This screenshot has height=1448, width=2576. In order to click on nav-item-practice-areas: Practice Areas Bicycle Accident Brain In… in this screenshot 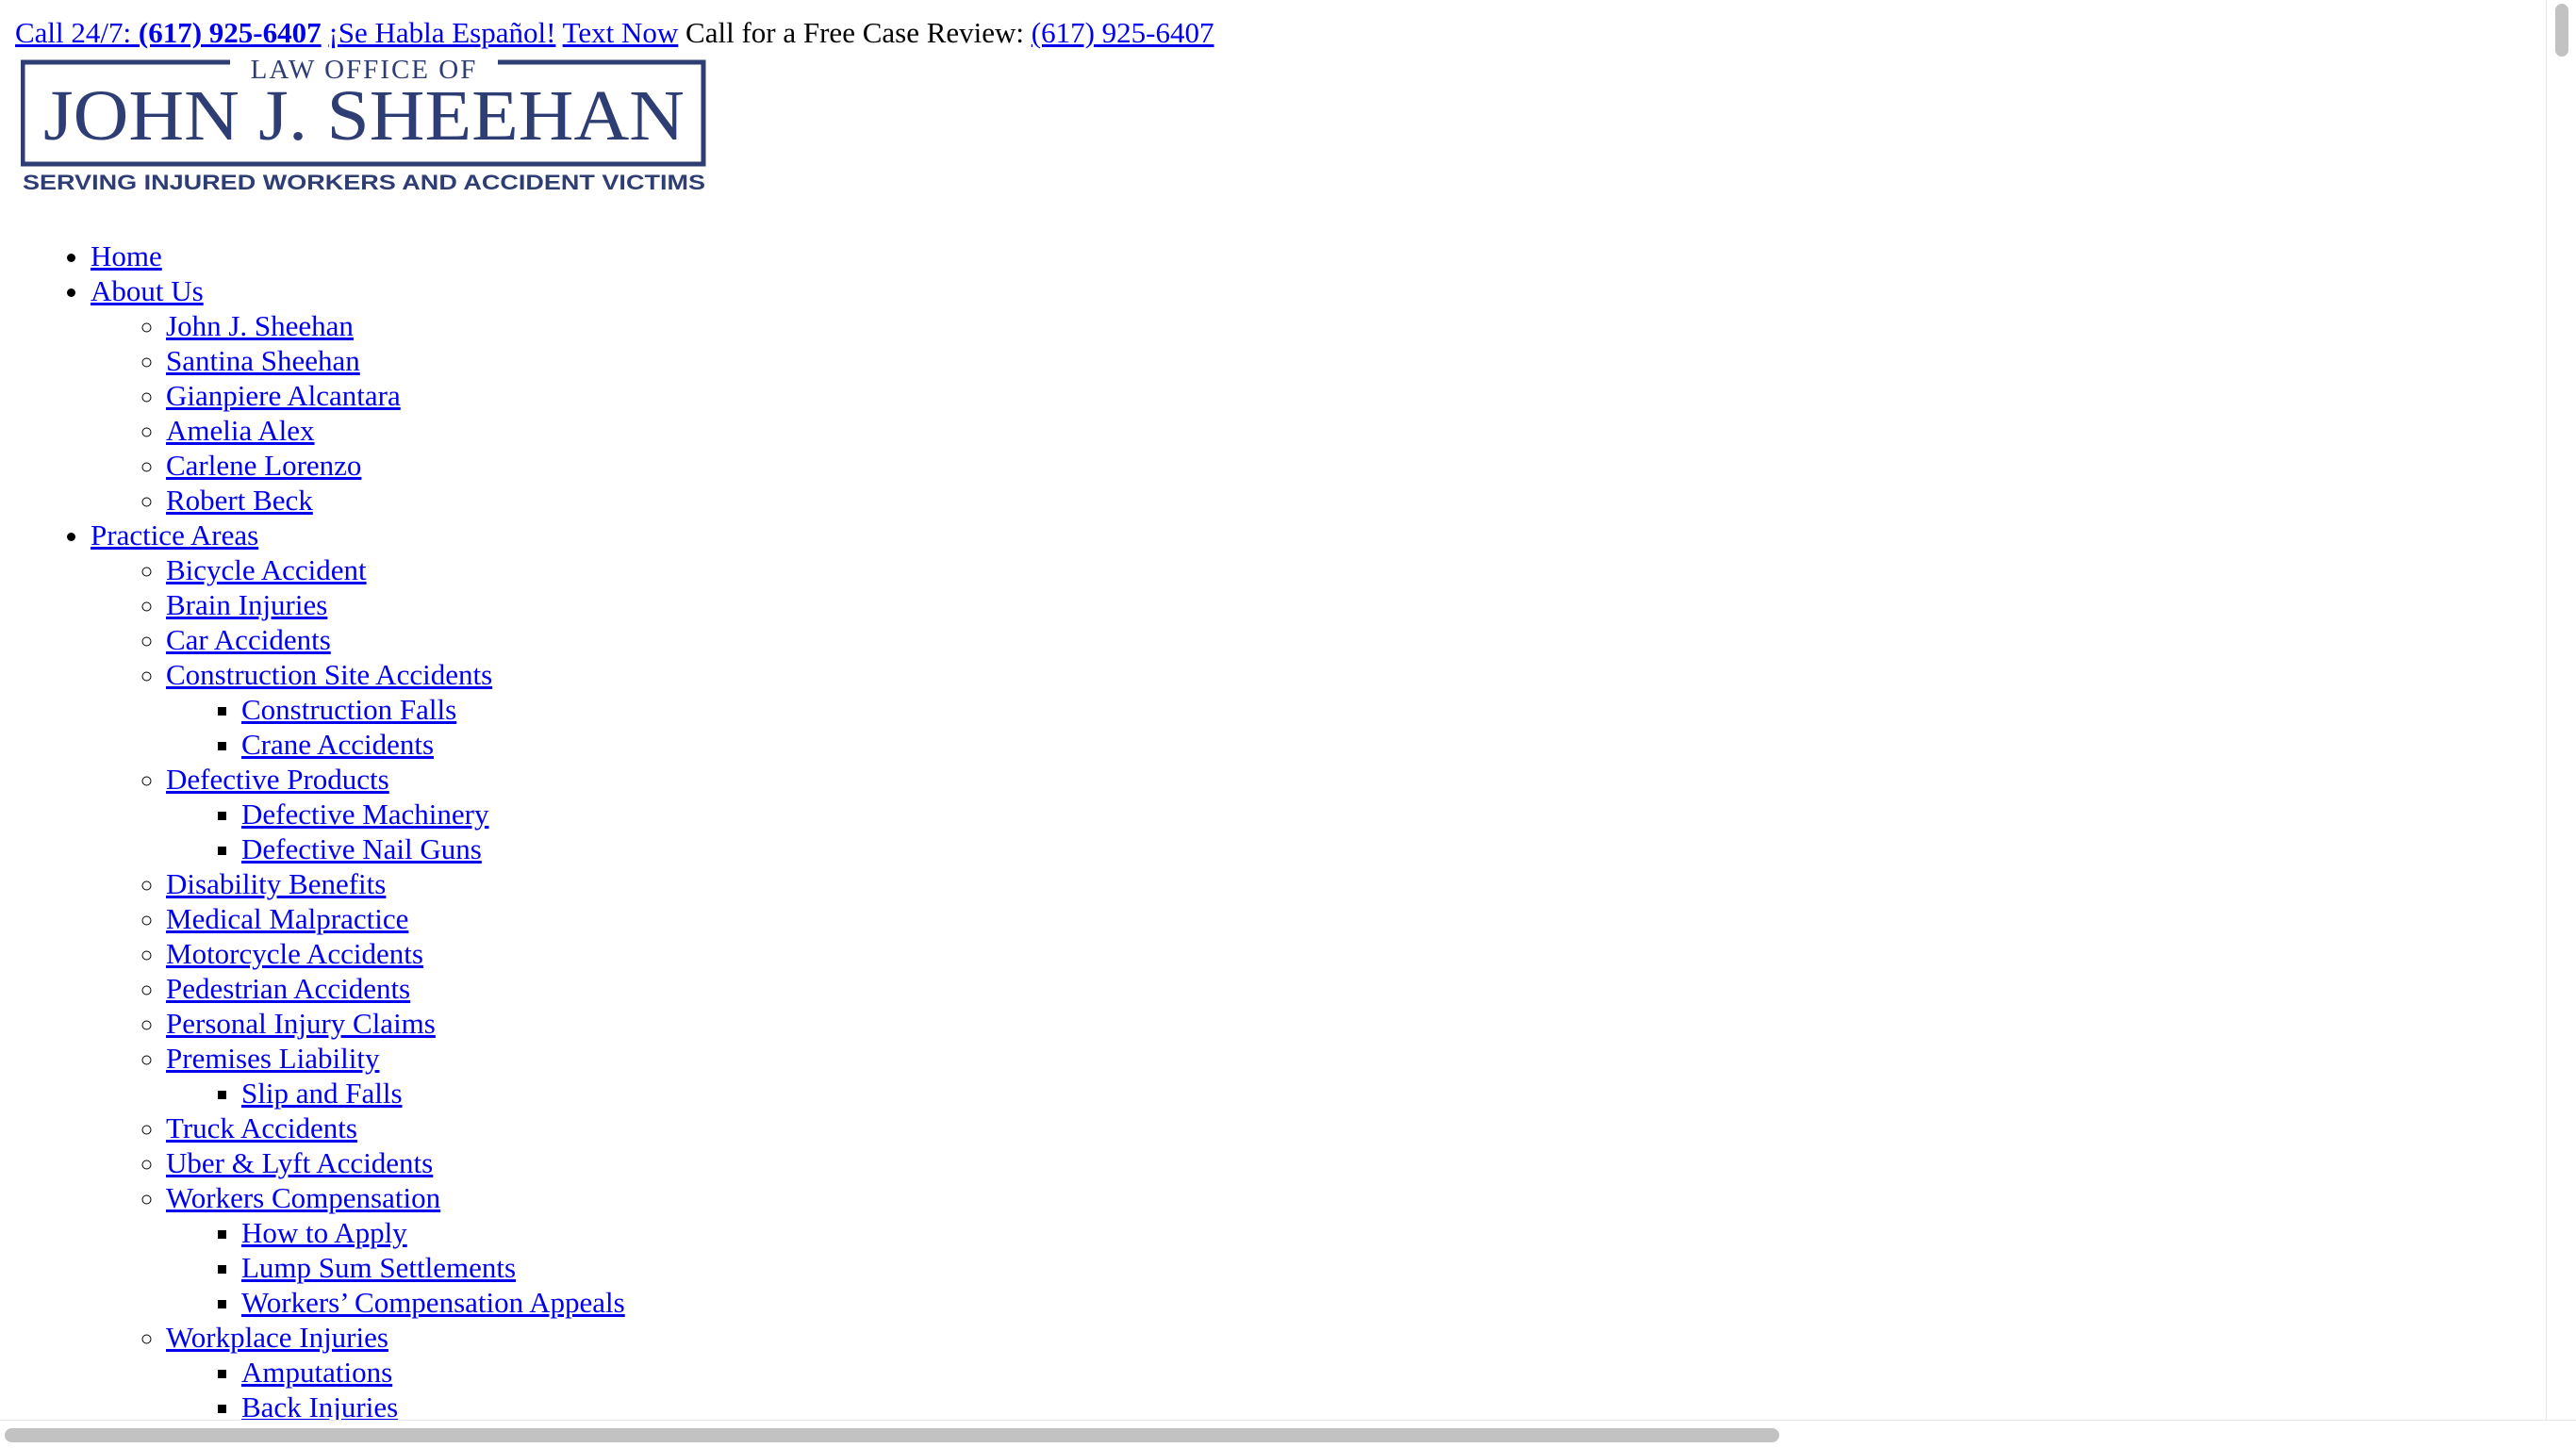, I will do `click(358, 969)`.